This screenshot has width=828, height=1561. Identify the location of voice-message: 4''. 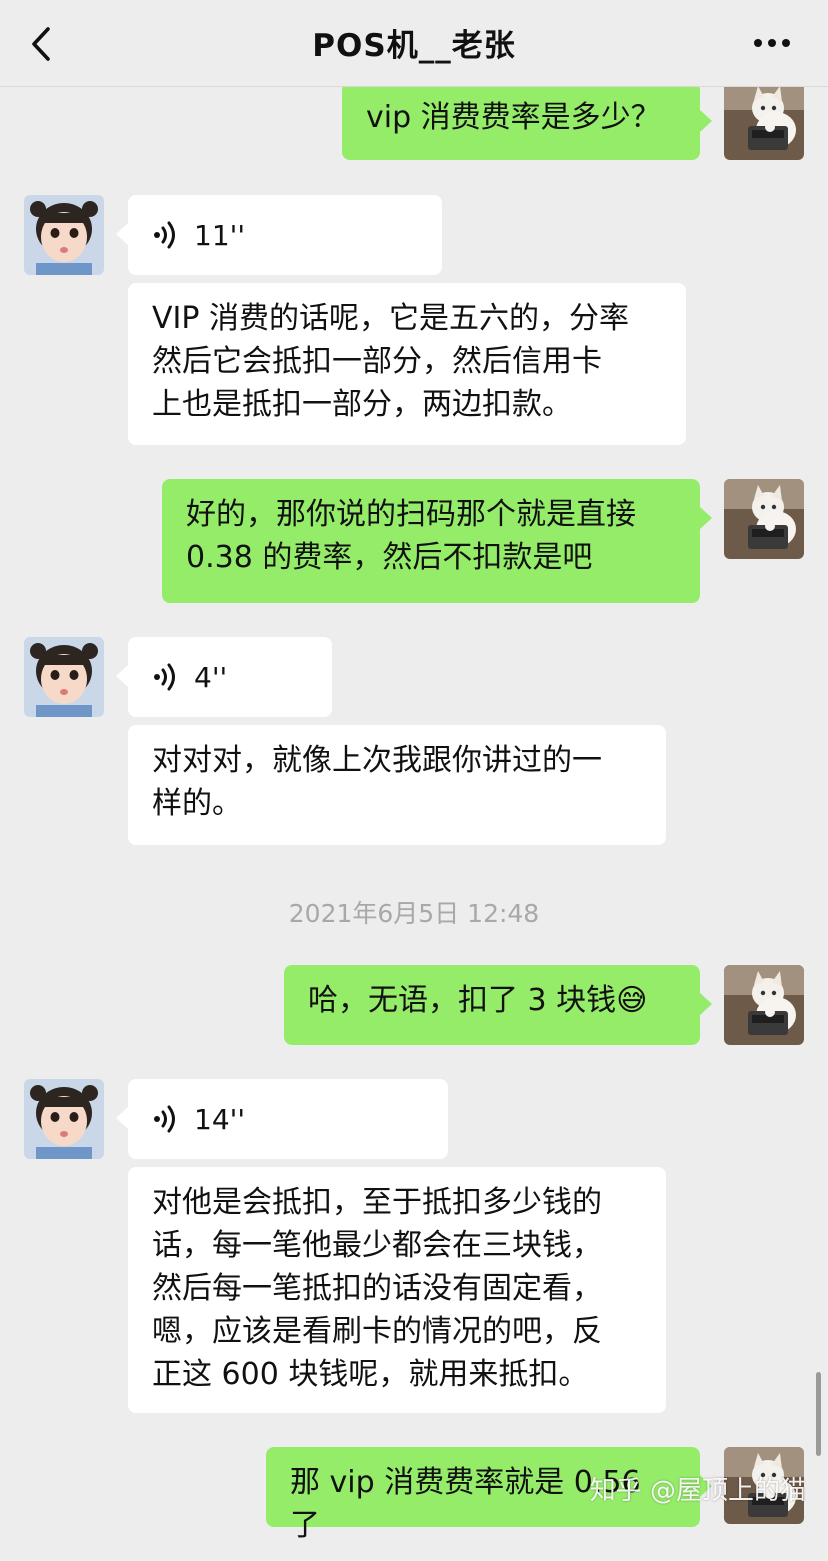
(224, 677).